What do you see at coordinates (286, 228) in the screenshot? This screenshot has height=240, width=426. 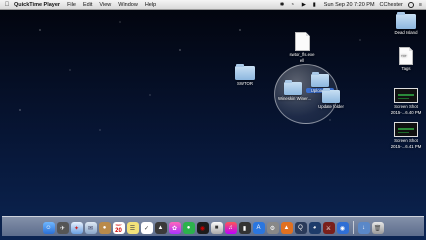 I see `vlc-icon: ▲` at bounding box center [286, 228].